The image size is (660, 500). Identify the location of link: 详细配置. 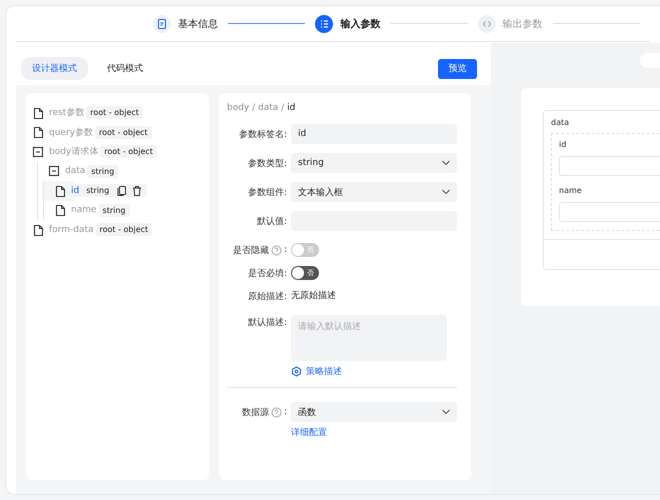
(309, 432).